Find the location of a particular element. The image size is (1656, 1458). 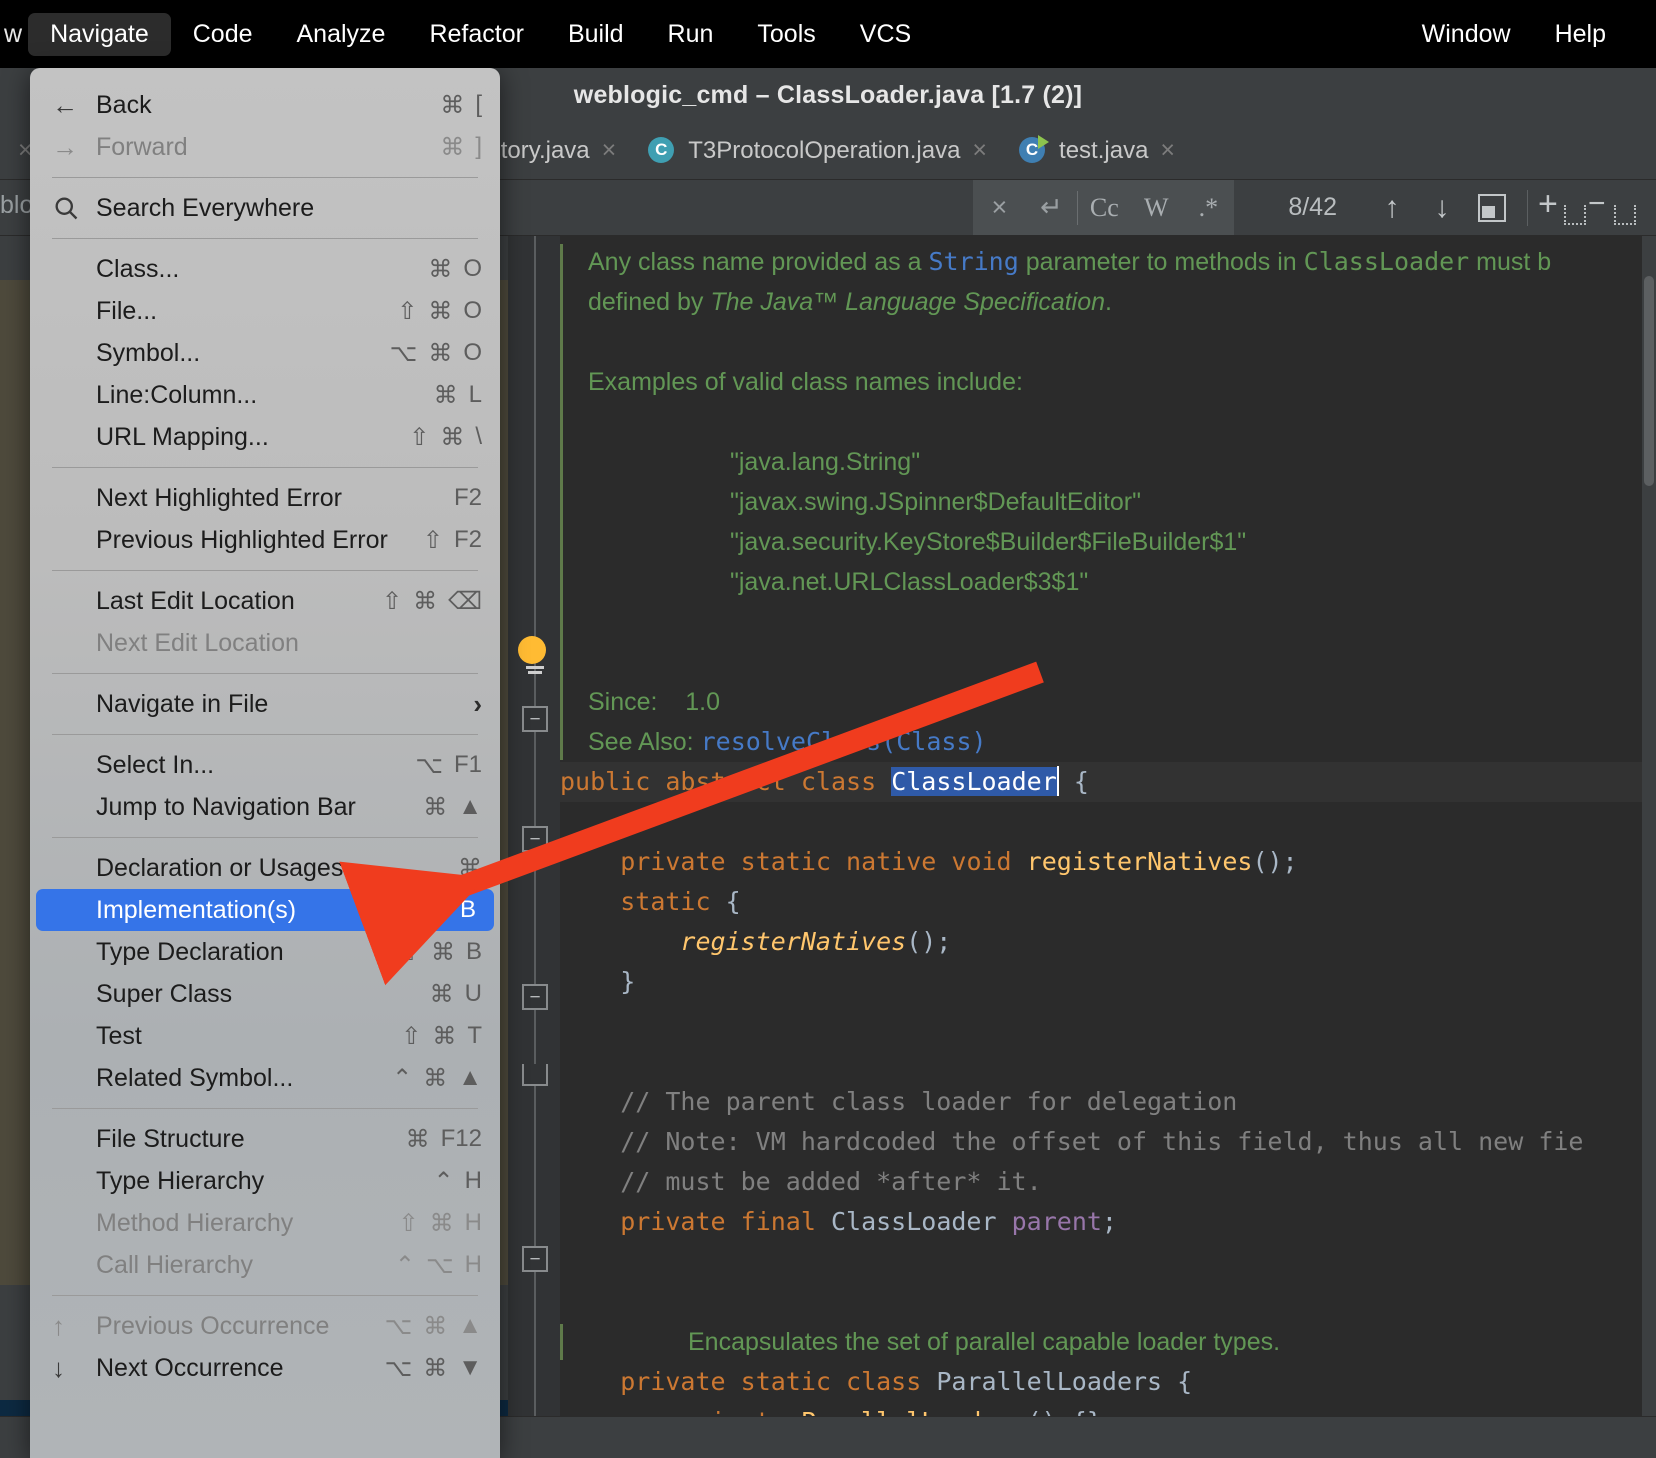

code-comment: // must be added *after* it. is located at coordinates (1108, 1182).